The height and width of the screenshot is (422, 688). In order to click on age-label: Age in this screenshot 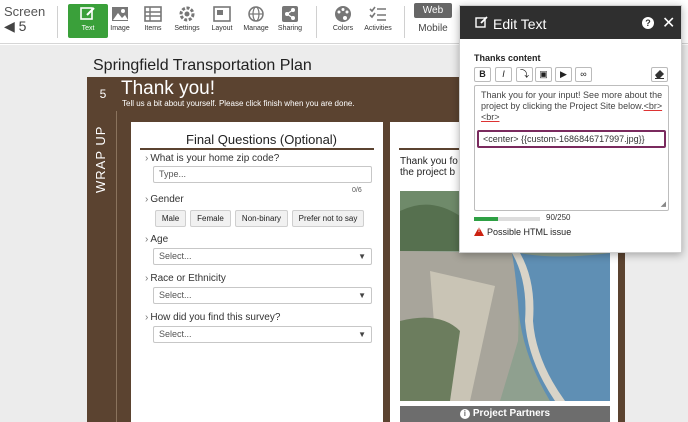, I will do `click(156, 239)`.